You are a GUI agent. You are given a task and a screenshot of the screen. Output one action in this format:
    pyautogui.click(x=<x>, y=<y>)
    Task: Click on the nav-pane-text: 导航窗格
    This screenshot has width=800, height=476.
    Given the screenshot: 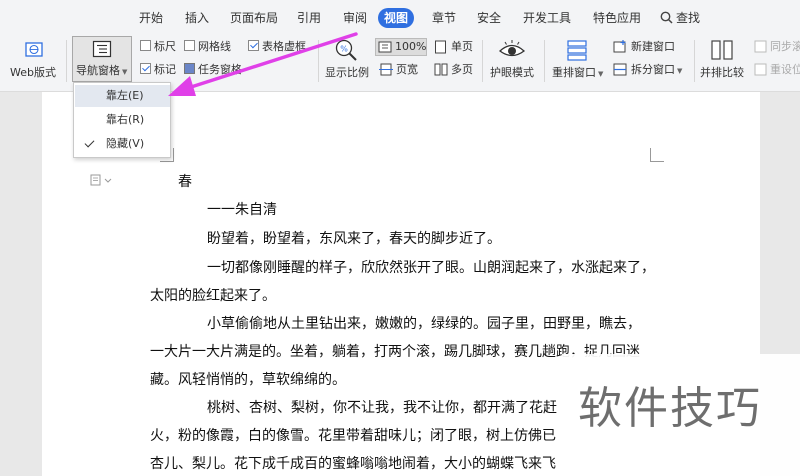 What is the action you would take?
    pyautogui.click(x=98, y=70)
    